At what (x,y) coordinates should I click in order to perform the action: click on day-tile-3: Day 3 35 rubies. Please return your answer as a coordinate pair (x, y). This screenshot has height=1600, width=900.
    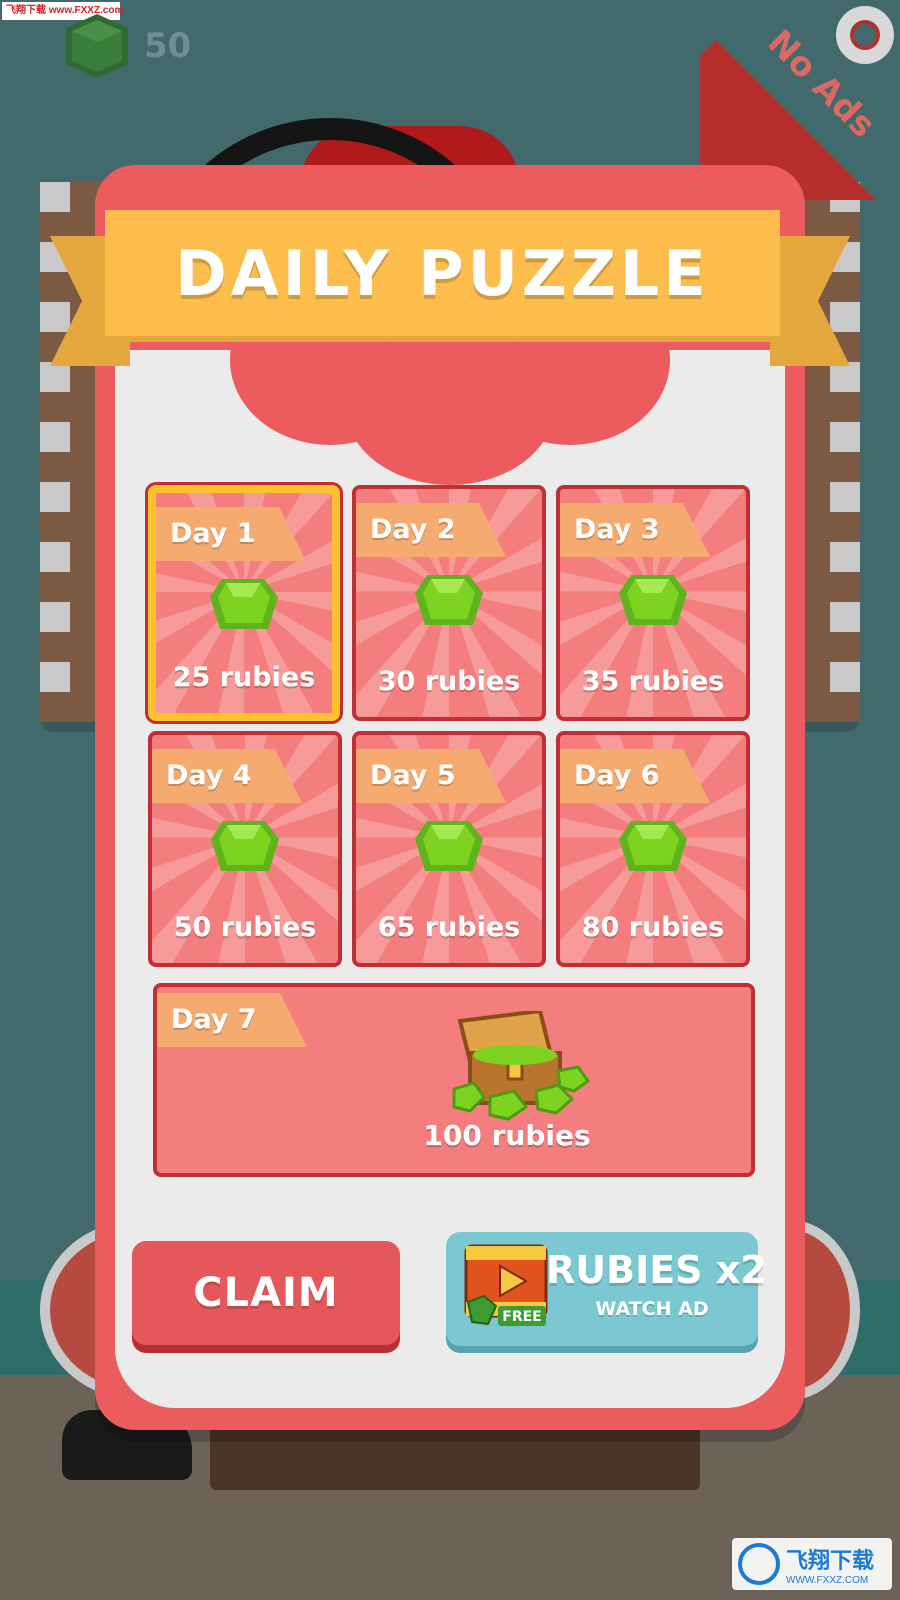
    Looking at the image, I should click on (653, 603).